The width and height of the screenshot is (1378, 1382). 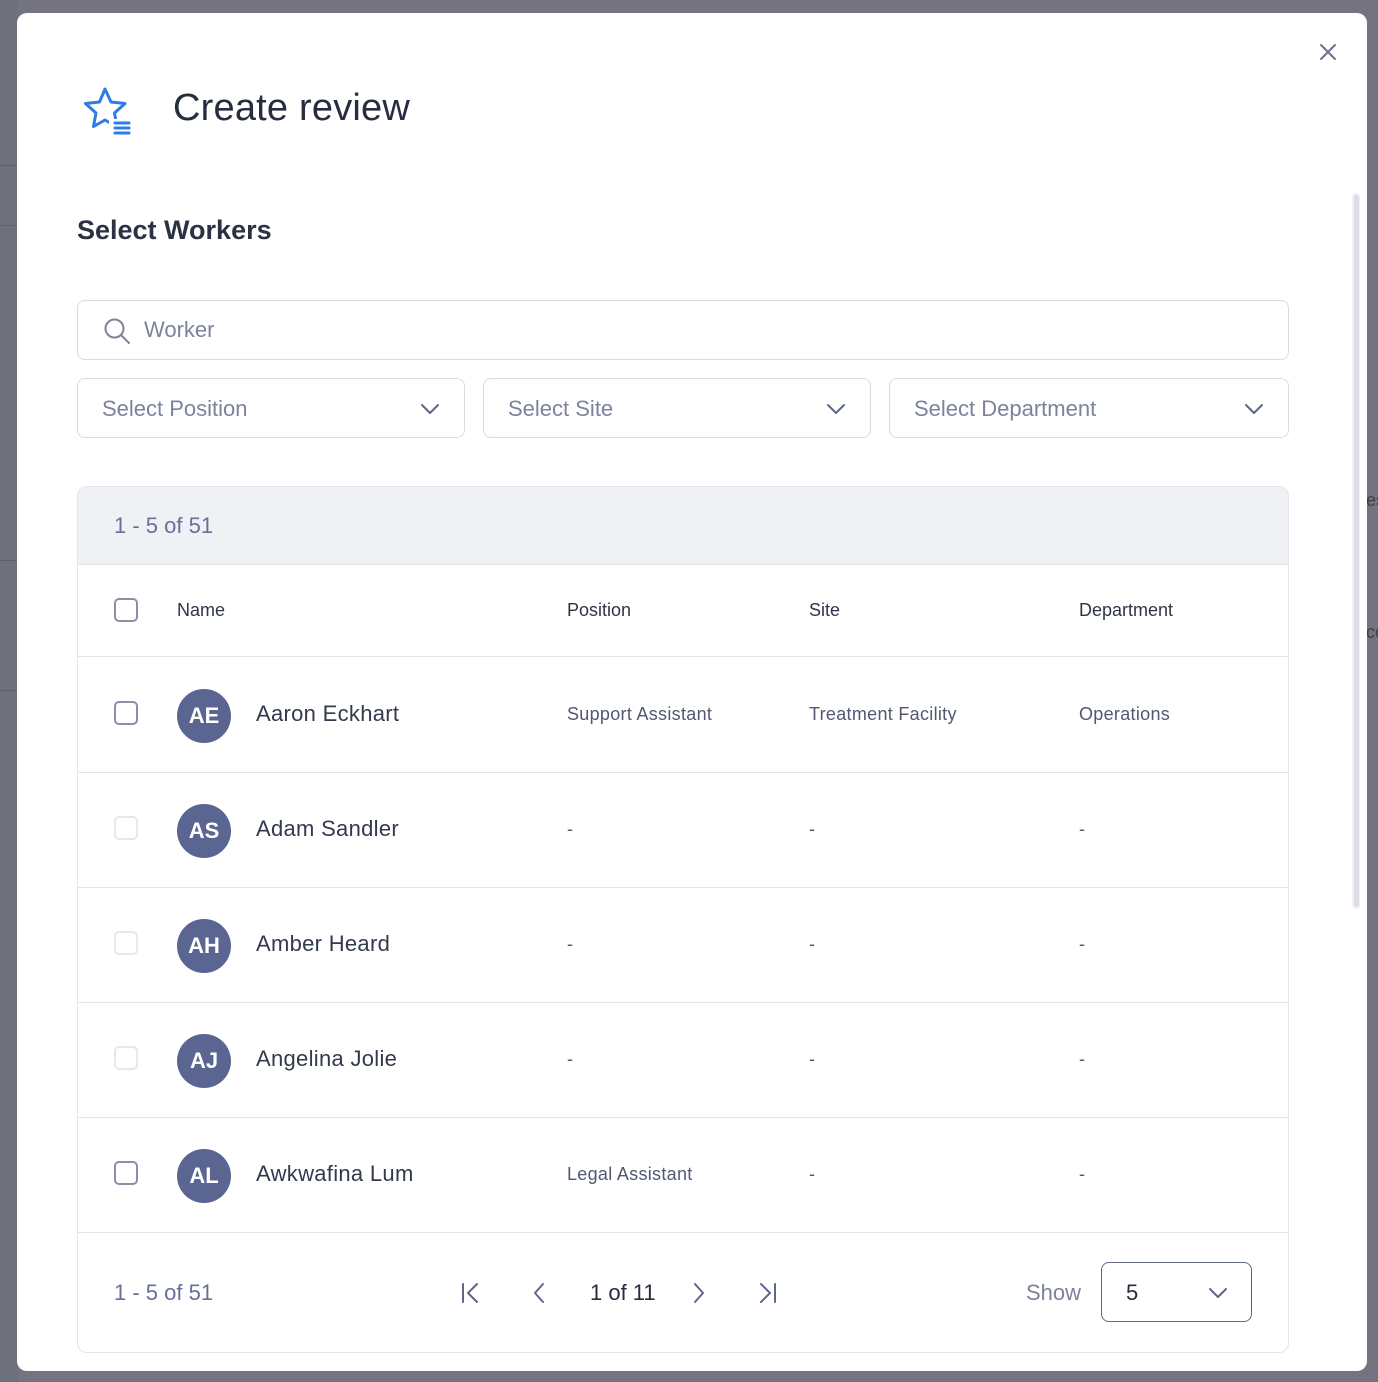 What do you see at coordinates (599, 610) in the screenshot?
I see `column-header-position: Position` at bounding box center [599, 610].